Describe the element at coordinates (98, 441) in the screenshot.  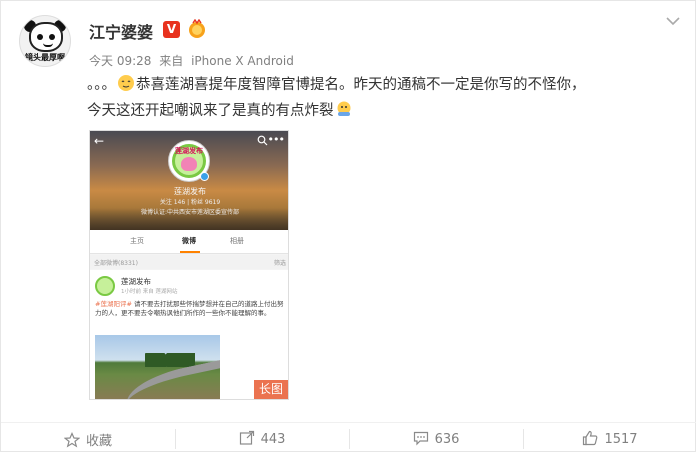
I see `favorite-label: 收藏` at that location.